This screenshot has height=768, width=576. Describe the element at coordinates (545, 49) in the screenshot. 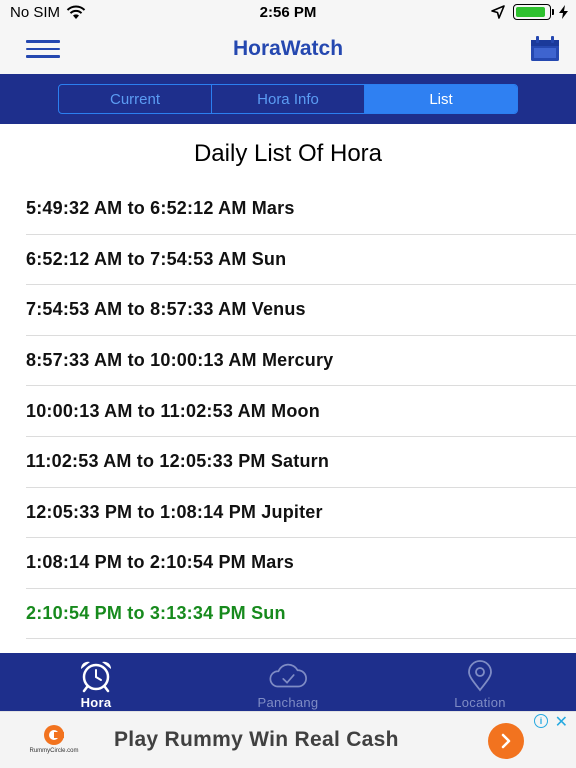

I see `calendar-icon` at that location.